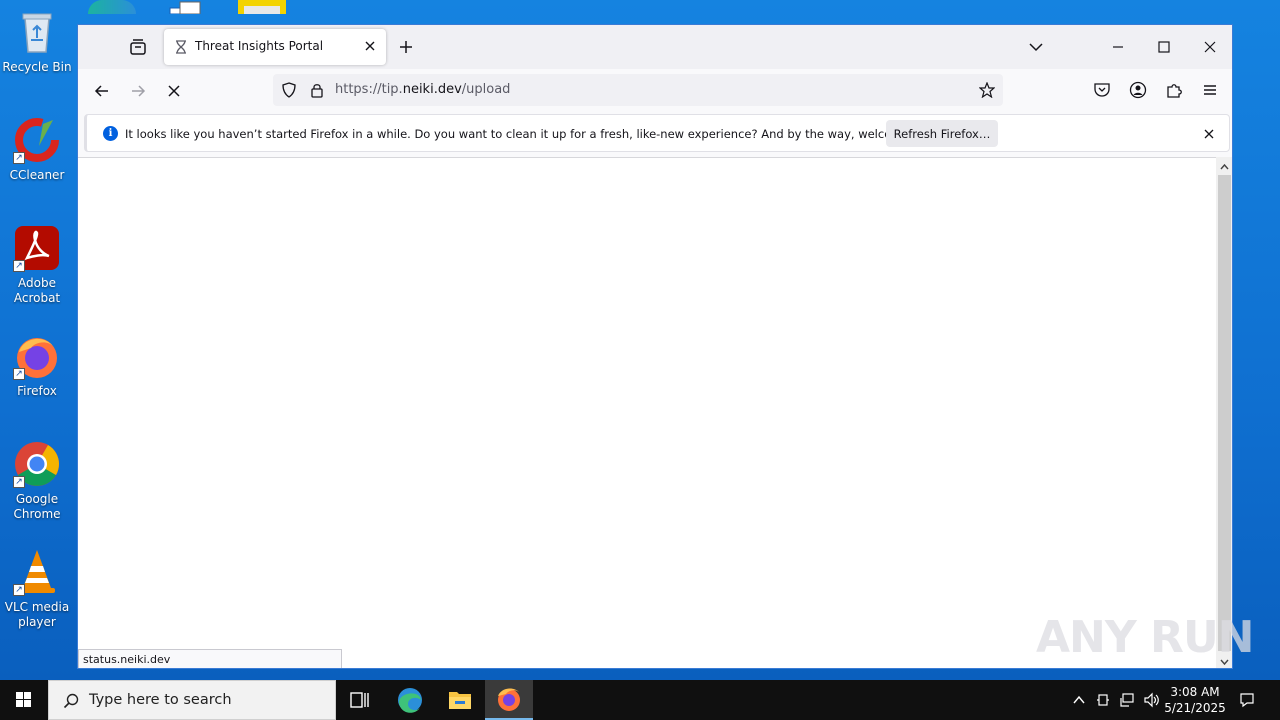  Describe the element at coordinates (37, 572) in the screenshot. I see `vlc-cone-icon: ↗` at that location.